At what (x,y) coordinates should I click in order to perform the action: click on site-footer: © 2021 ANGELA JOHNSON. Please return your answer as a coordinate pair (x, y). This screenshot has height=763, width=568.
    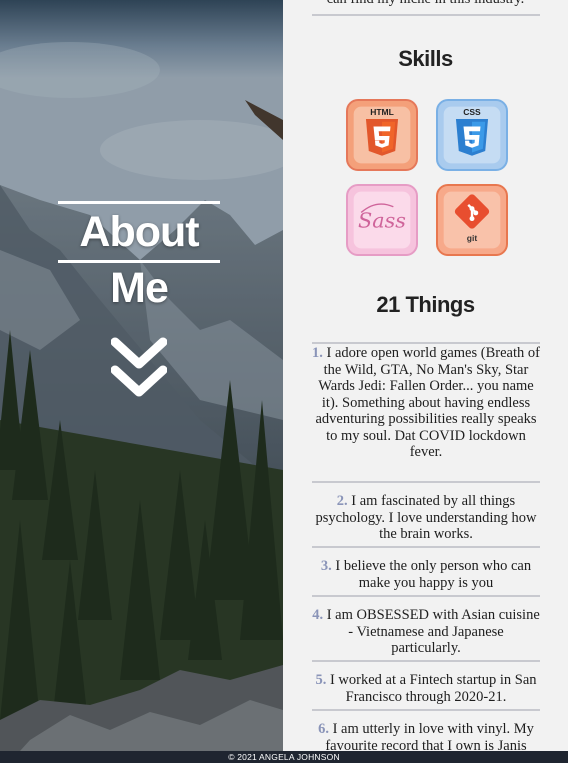
    Looking at the image, I should click on (284, 757).